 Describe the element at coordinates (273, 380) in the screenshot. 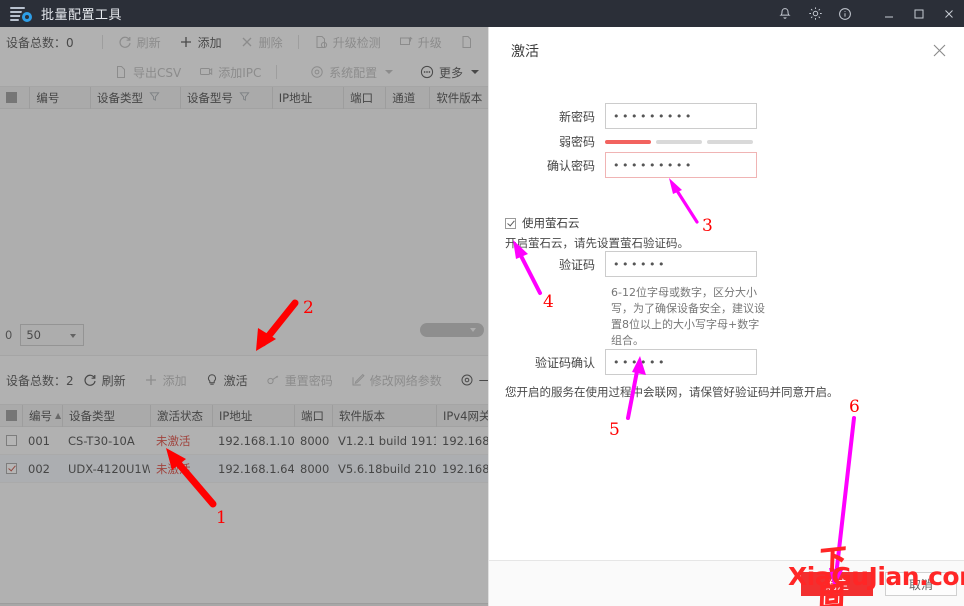

I see `reset-password-icon` at that location.